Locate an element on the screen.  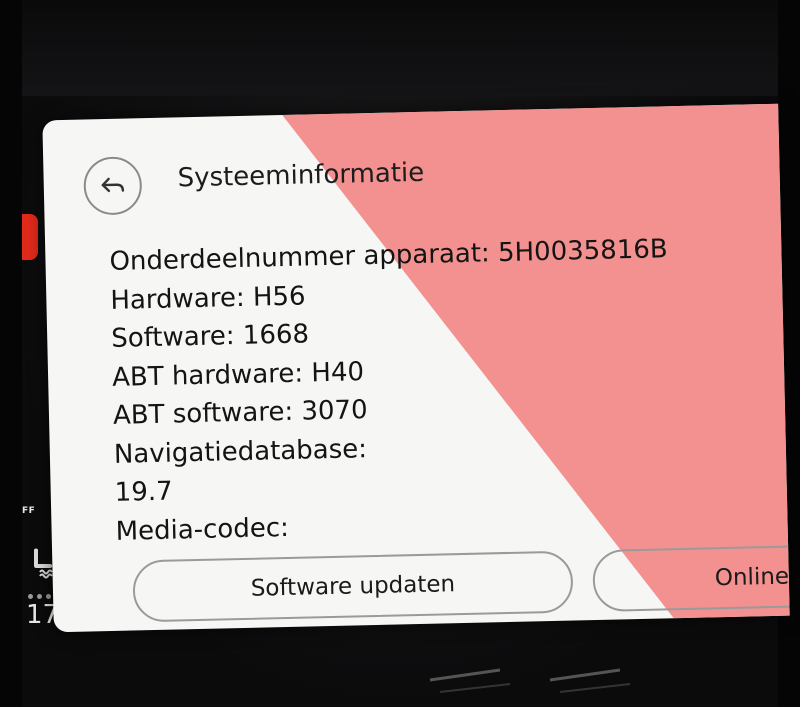
left-bezel is located at coordinates (11, 353).